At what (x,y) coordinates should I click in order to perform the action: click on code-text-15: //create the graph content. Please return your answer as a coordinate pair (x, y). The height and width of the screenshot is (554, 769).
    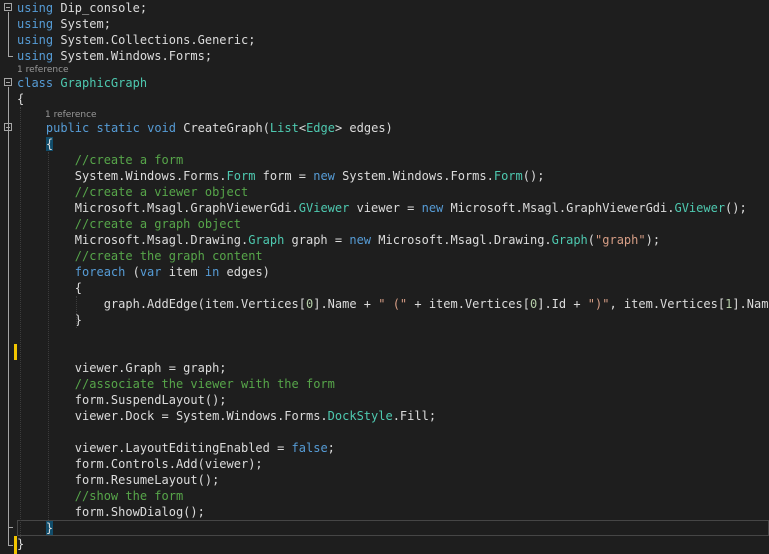
    Looking at the image, I should click on (393, 256).